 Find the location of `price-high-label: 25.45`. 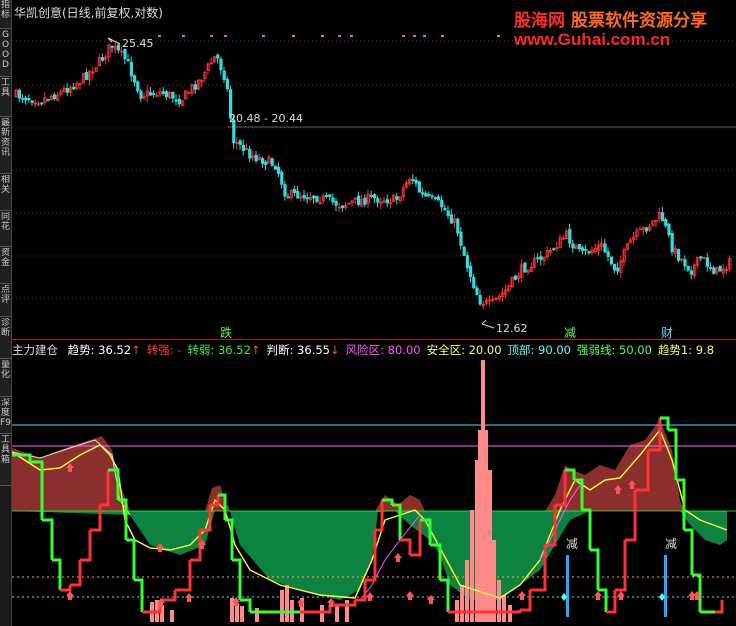

price-high-label: 25.45 is located at coordinates (138, 43).